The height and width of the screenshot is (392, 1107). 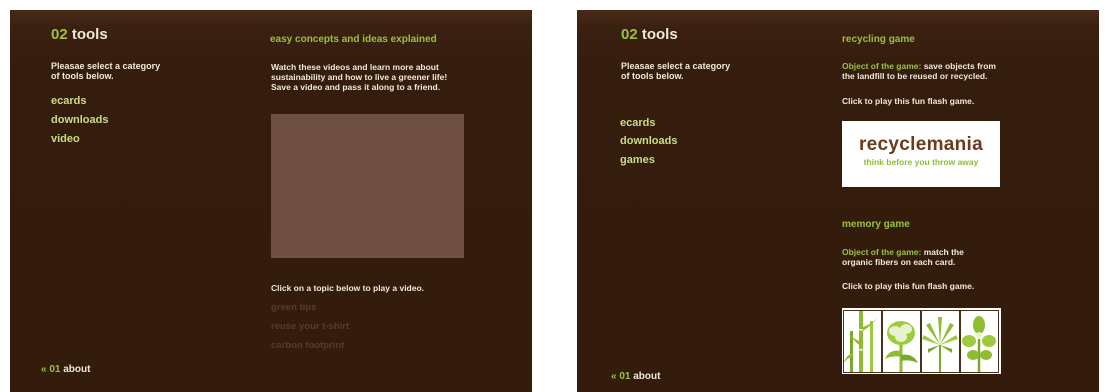 What do you see at coordinates (908, 286) in the screenshot?
I see `memory-play-instructions: Click to play this fun flash game.` at bounding box center [908, 286].